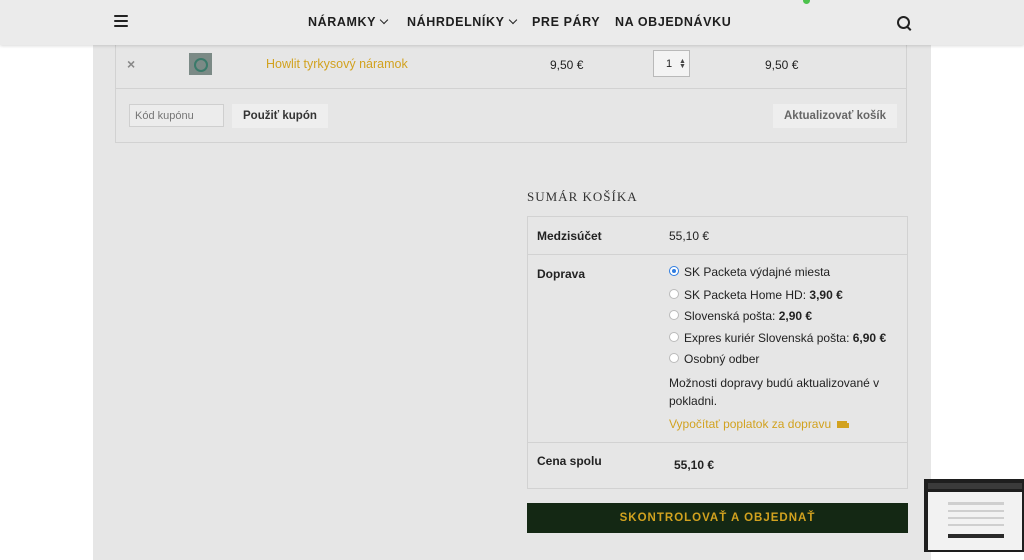 The height and width of the screenshot is (560, 1024). Describe the element at coordinates (569, 461) in the screenshot. I see `total-label: Cena spolu` at that location.